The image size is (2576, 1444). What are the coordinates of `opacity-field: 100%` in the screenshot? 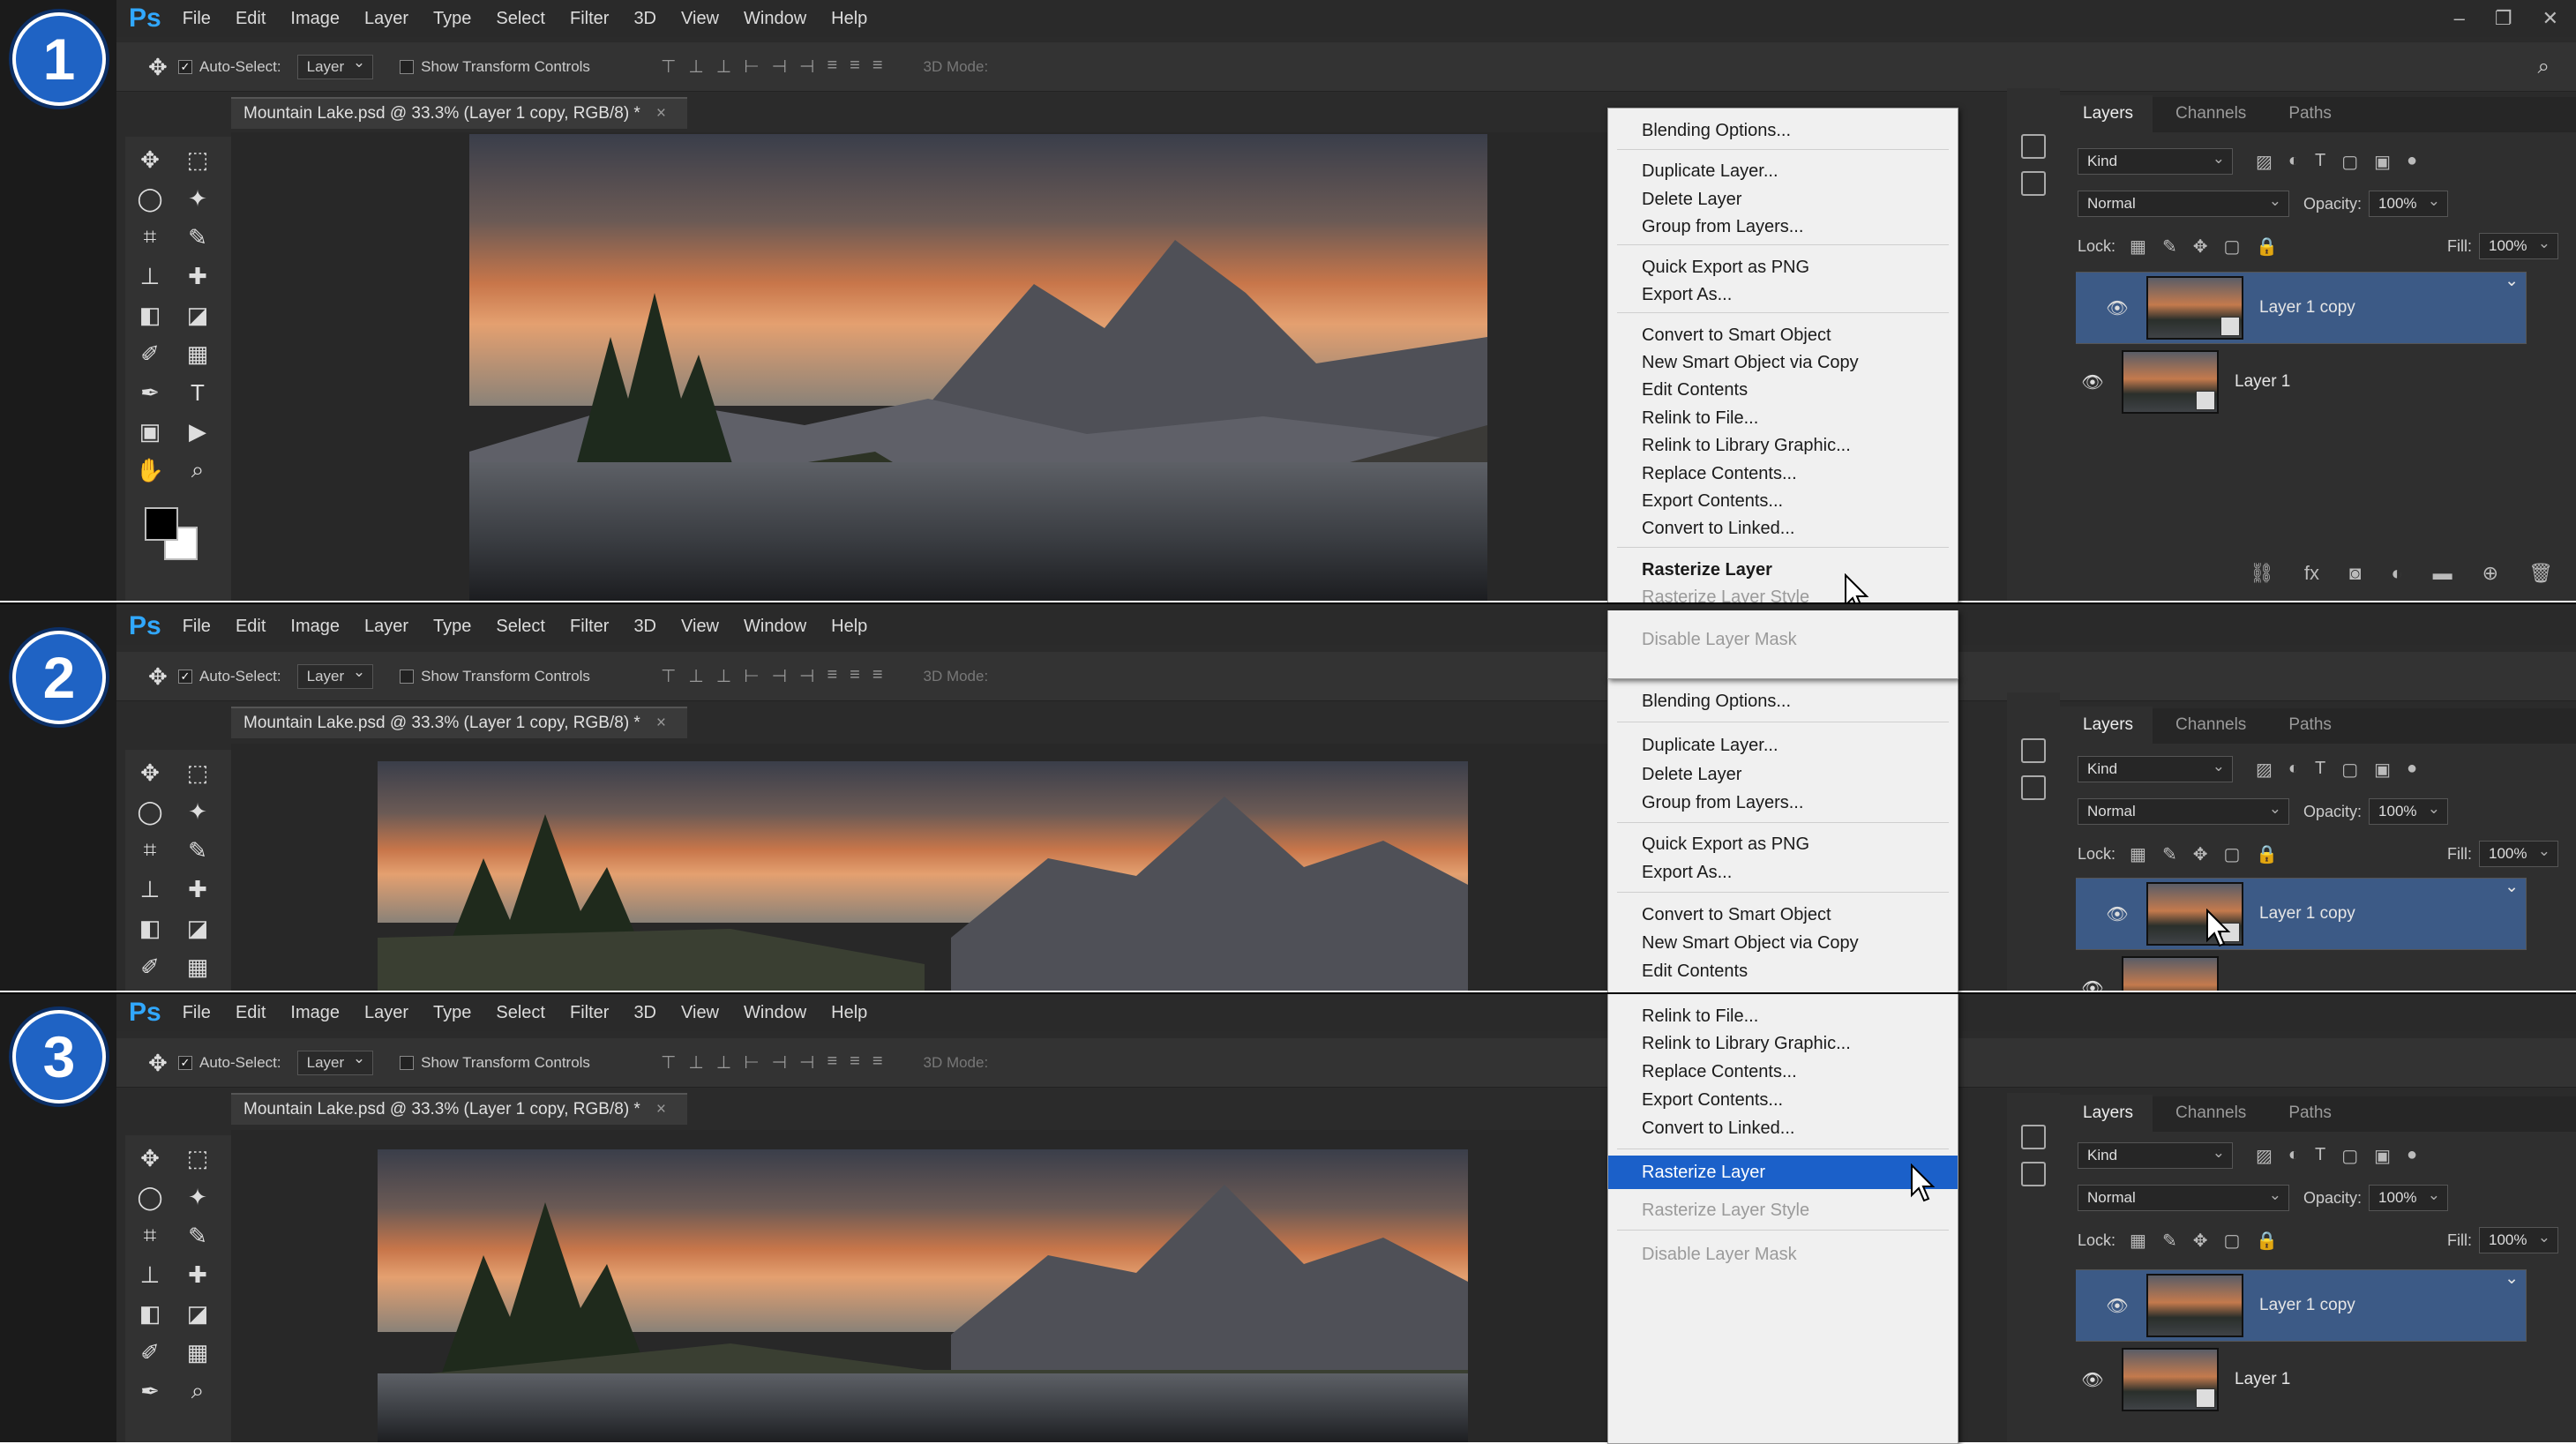 It's located at (2409, 811).